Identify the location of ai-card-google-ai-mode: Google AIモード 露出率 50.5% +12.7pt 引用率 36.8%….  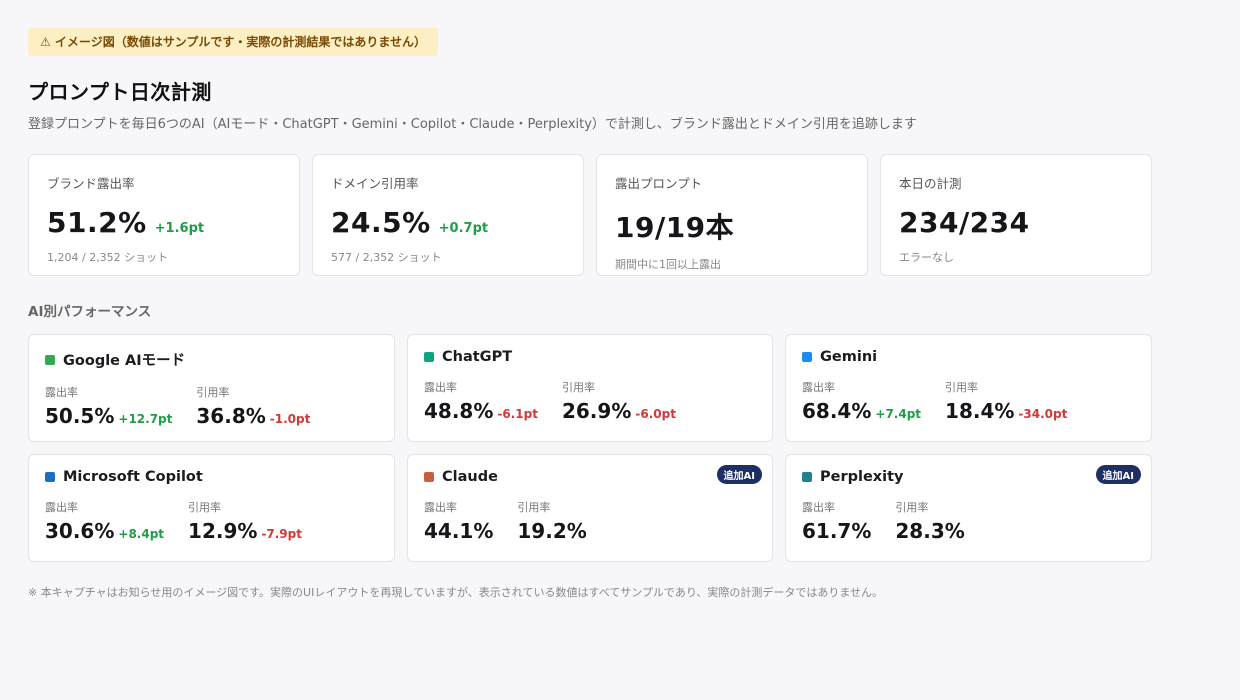
(211, 388).